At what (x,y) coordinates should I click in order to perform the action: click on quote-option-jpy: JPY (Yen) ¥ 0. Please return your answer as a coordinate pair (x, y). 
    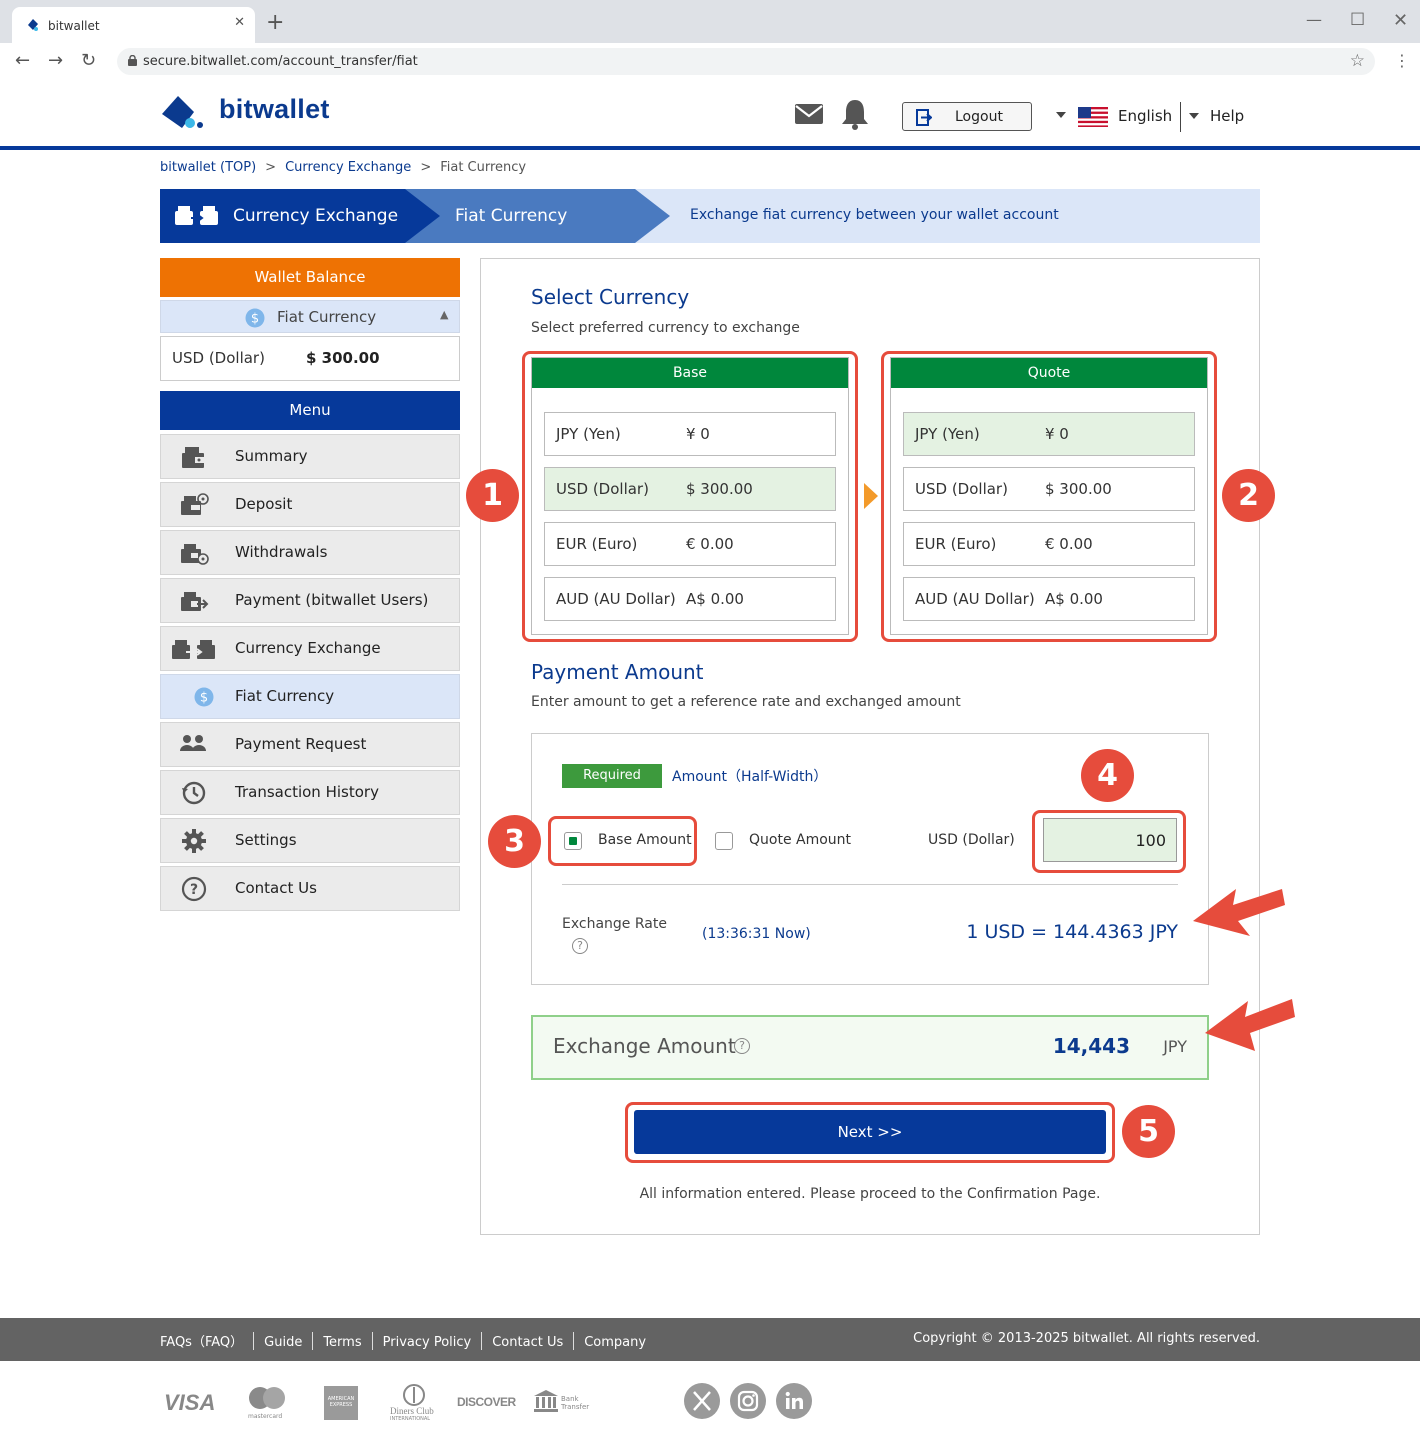
    Looking at the image, I should click on (1049, 434).